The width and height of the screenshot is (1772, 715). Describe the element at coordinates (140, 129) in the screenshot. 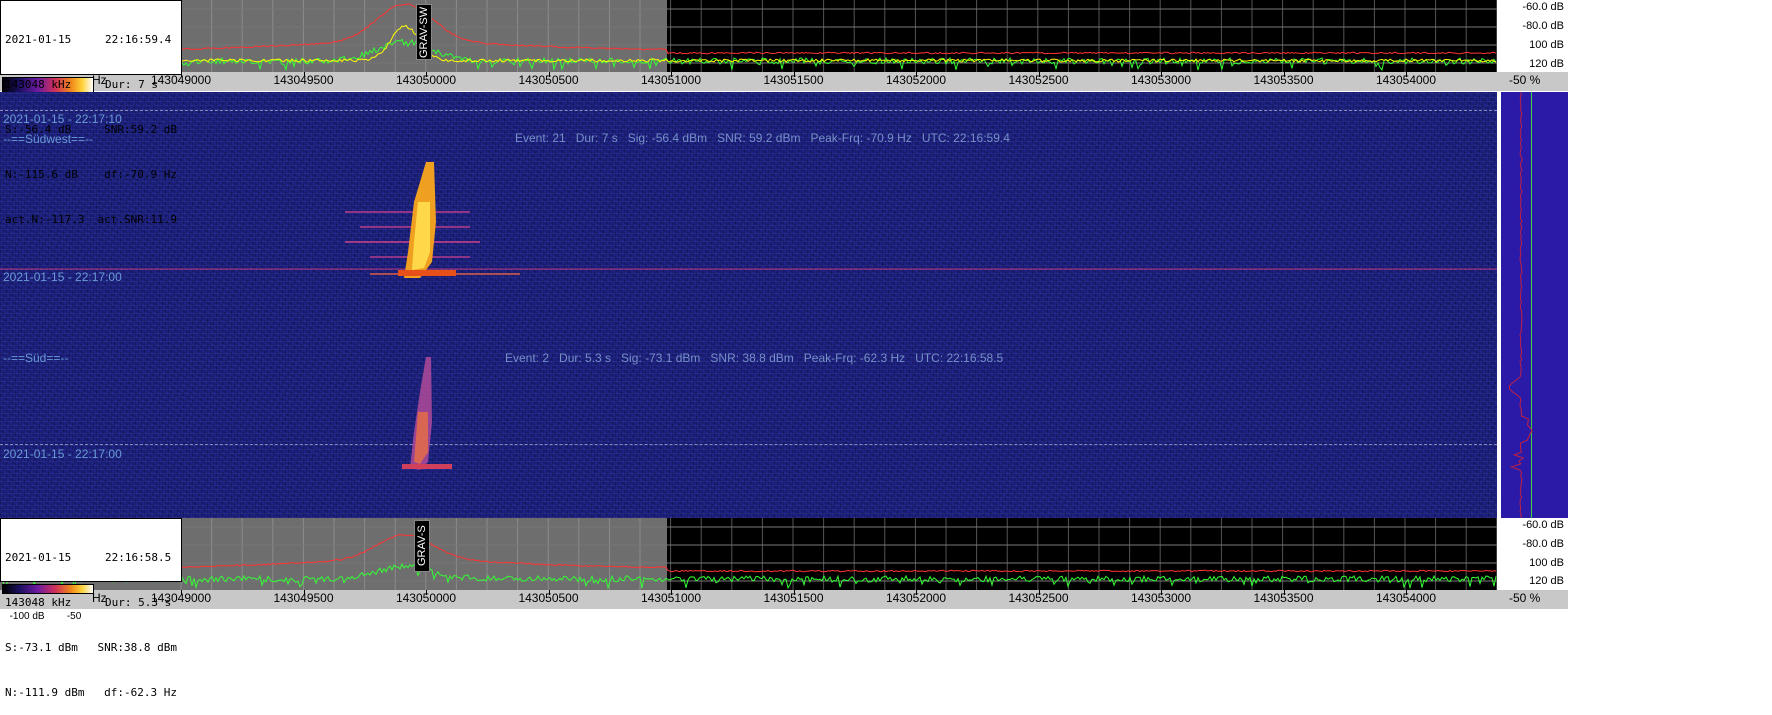

I see `info-snr: SNR:59.2 dB` at that location.